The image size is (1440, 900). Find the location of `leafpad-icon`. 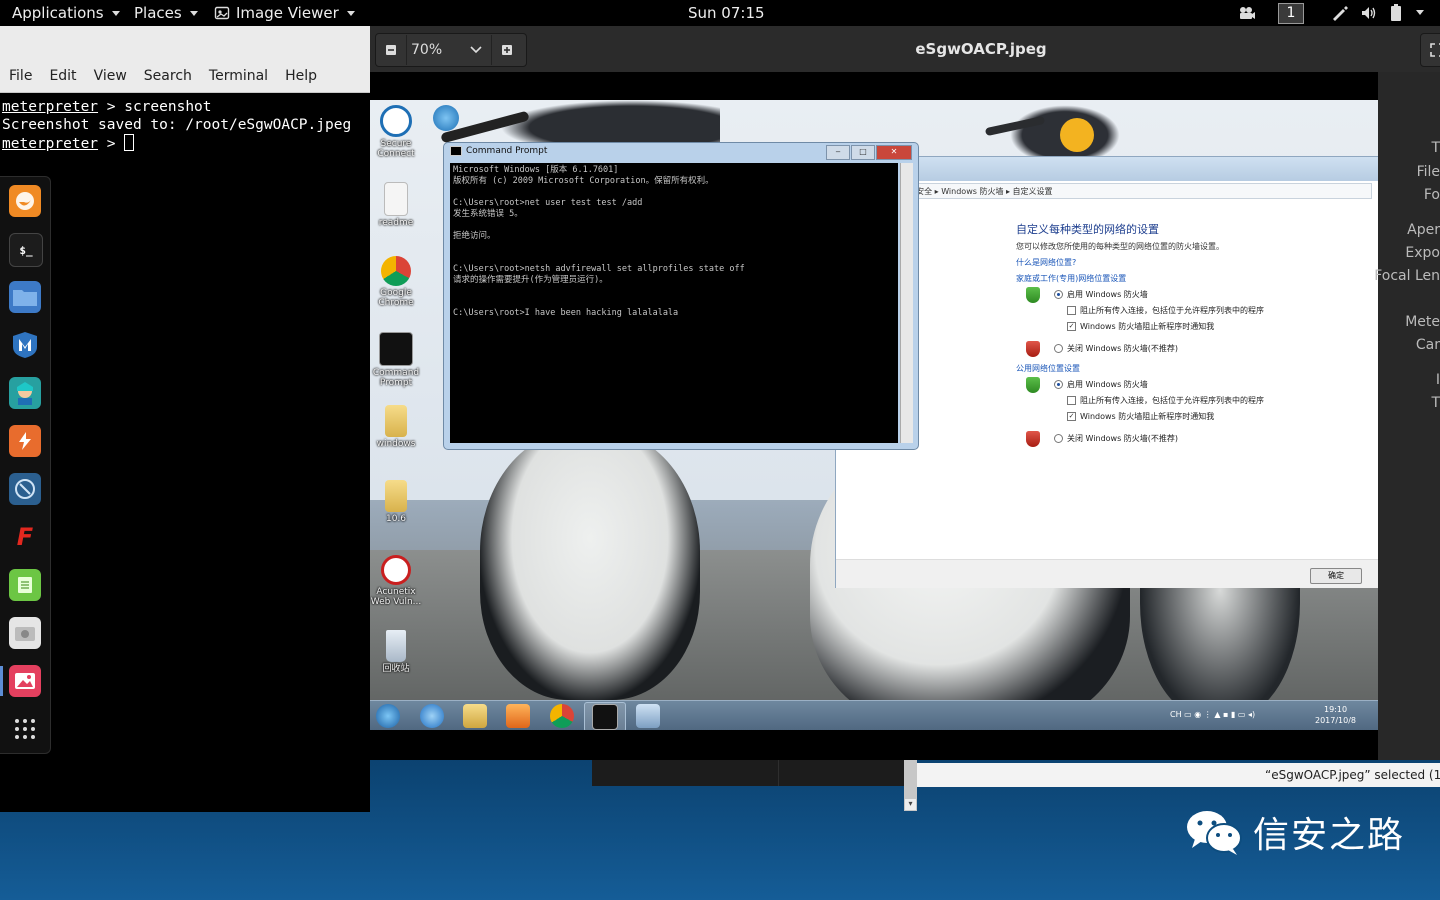

leafpad-icon is located at coordinates (25, 585).